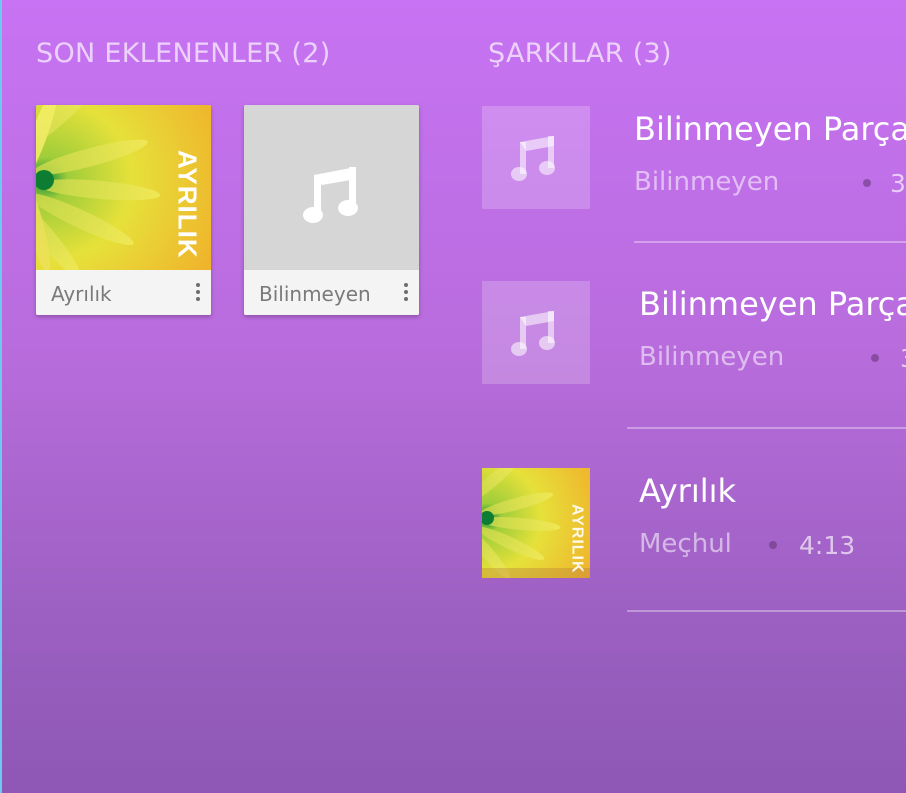  Describe the element at coordinates (688, 491) in the screenshot. I see `song-title: Ayrılık` at that location.